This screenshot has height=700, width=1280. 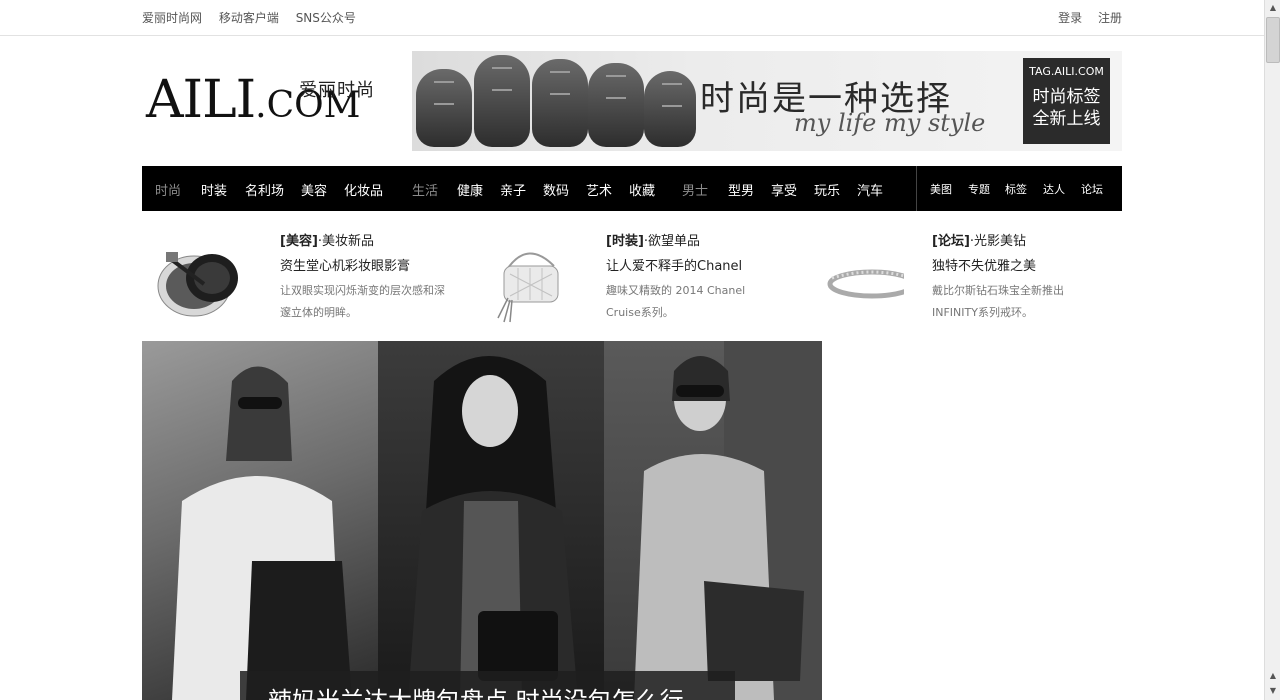 What do you see at coordinates (676, 301) in the screenshot?
I see `feature-description: 趣味又精致的 2014 Chanel Cruise系列。` at bounding box center [676, 301].